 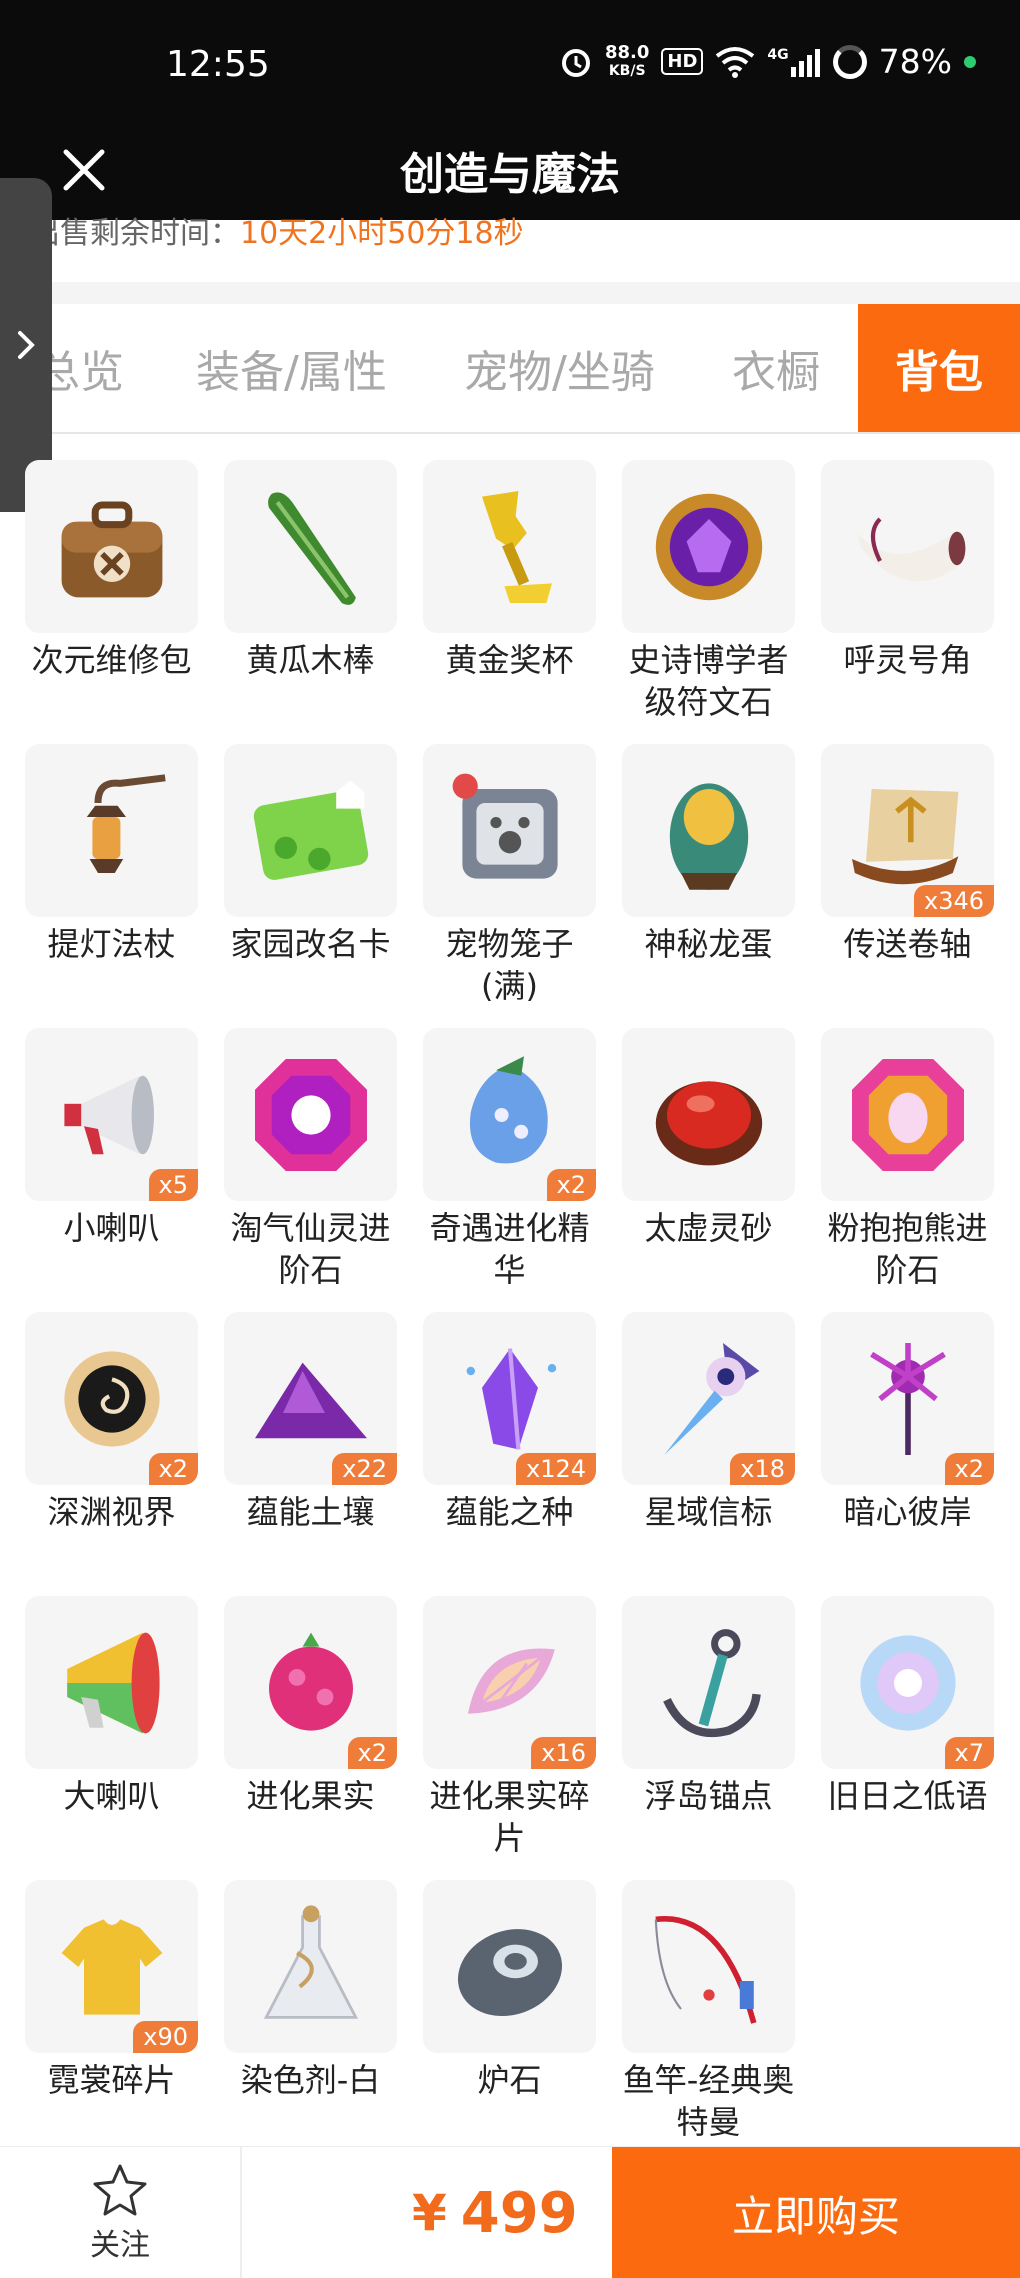 What do you see at coordinates (708, 1738) in the screenshot?
I see `item-card: 浮岛锚点` at bounding box center [708, 1738].